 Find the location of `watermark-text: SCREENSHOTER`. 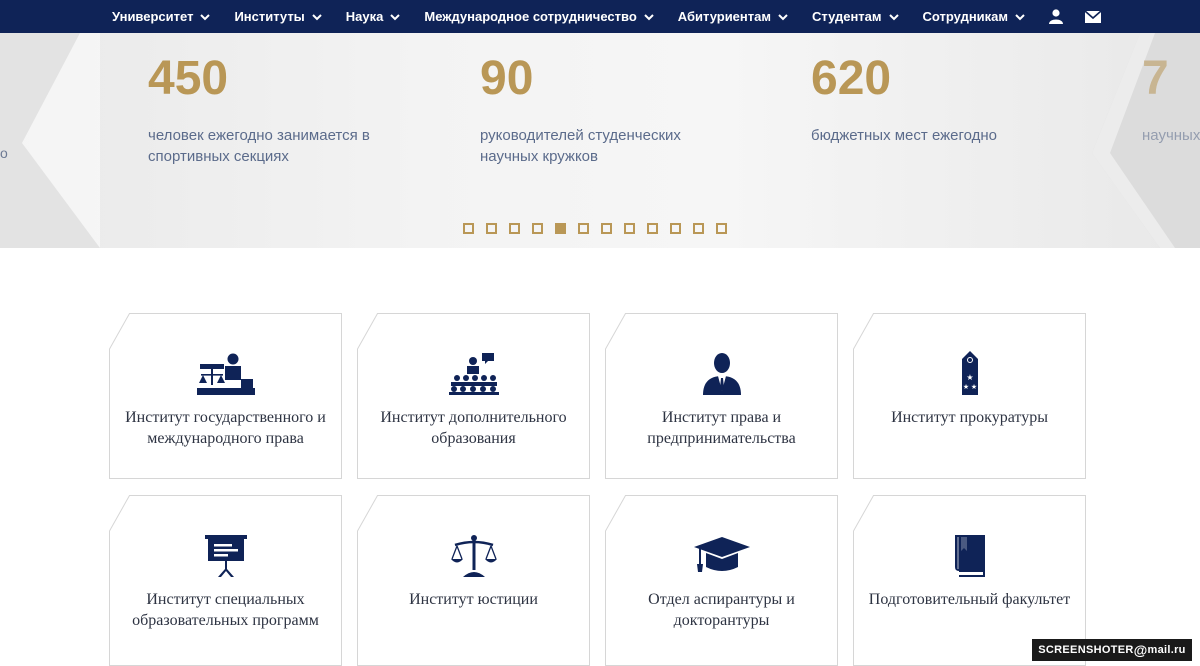

watermark-text: SCREENSHOTER is located at coordinates (1086, 650).